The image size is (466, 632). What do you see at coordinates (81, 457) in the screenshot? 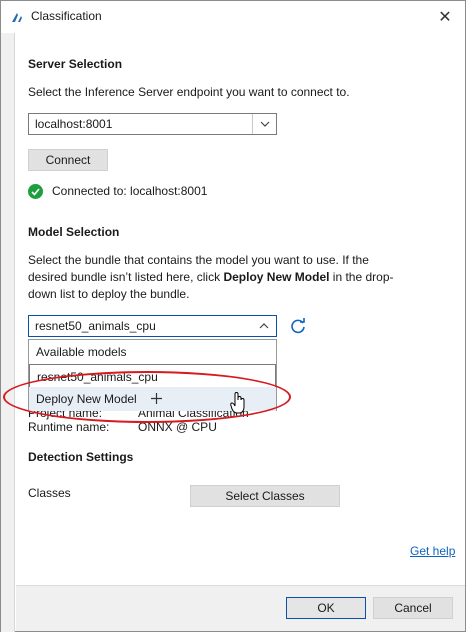
I see `detection-settings-title: Detection Settings` at bounding box center [81, 457].